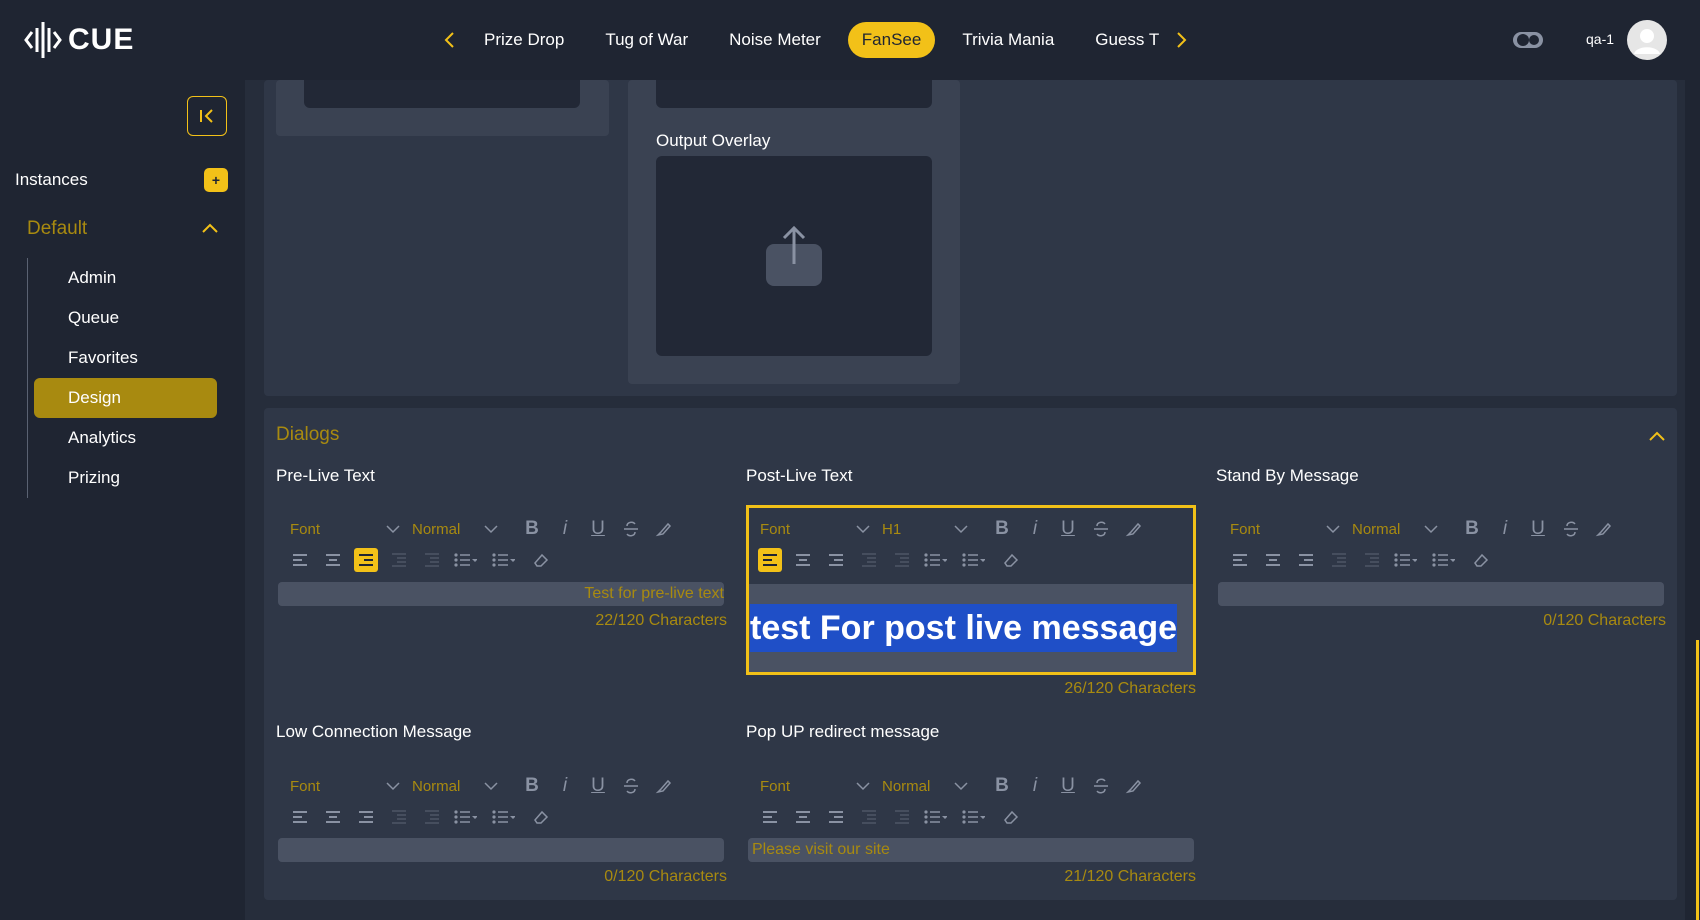 The height and width of the screenshot is (920, 1700). Describe the element at coordinates (125, 478) in the screenshot. I see `sidebar-item-prizing: Prizing` at that location.